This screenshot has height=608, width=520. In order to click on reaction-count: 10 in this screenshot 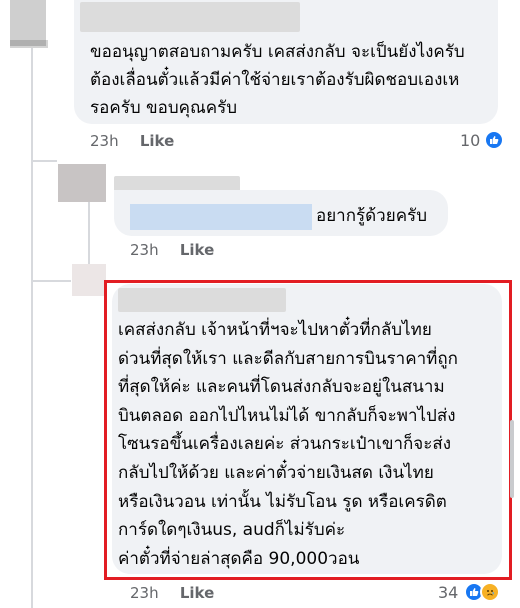, I will do `click(470, 140)`.